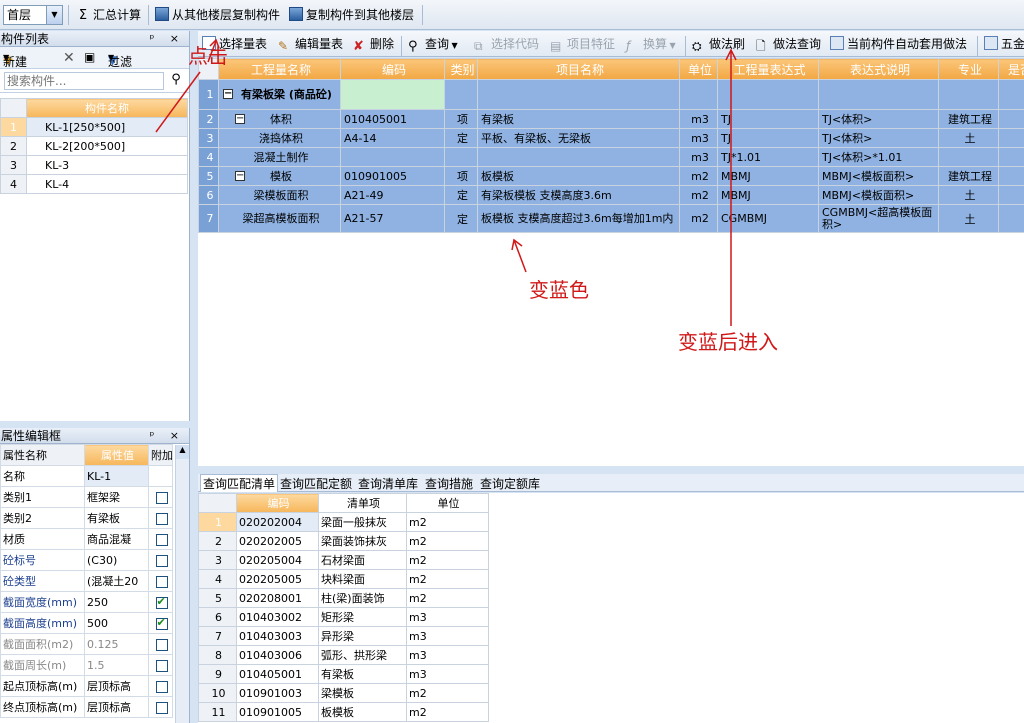 The height and width of the screenshot is (723, 1024). Describe the element at coordinates (968, 157) in the screenshot. I see `major-cell` at that location.